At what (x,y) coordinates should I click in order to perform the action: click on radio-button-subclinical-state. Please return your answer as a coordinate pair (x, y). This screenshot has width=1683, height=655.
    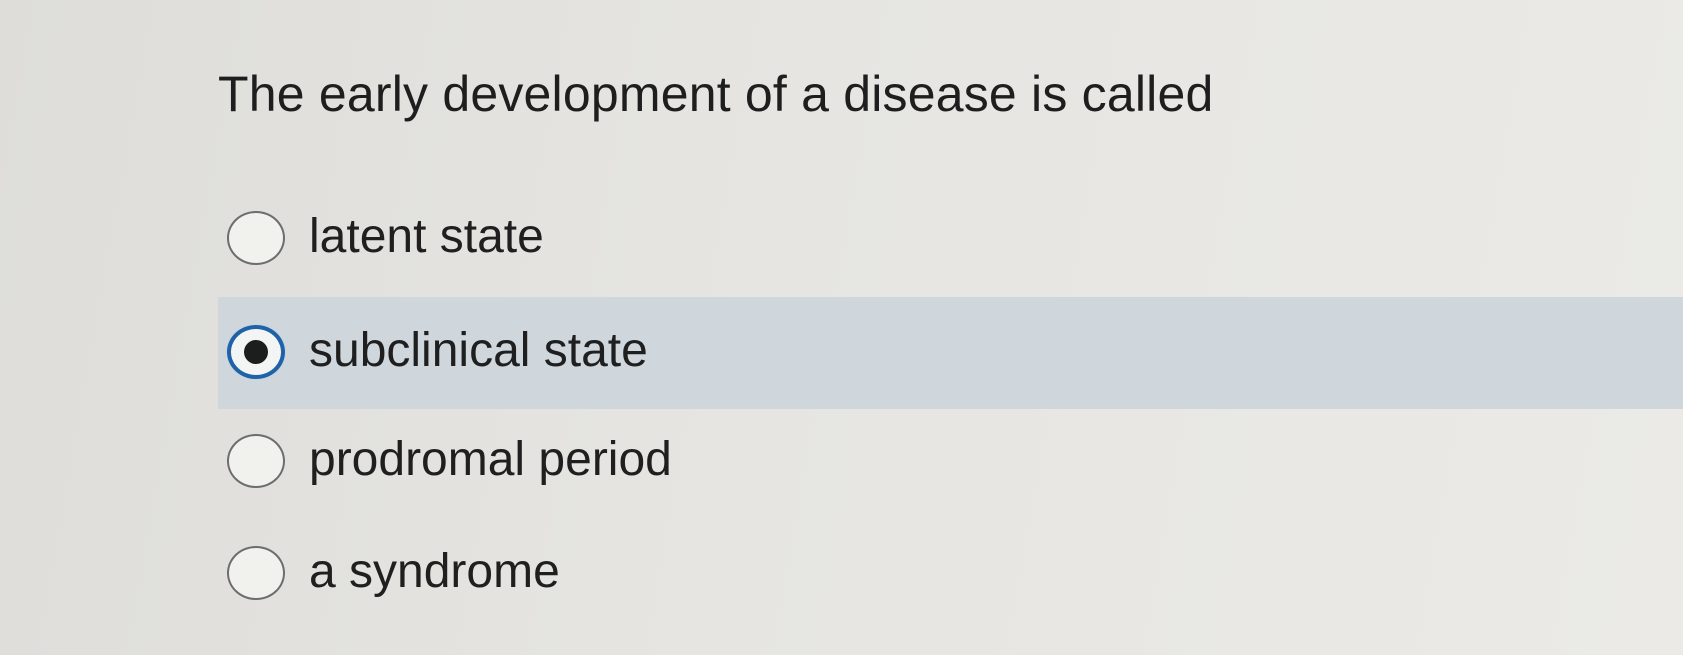
    Looking at the image, I should click on (256, 352).